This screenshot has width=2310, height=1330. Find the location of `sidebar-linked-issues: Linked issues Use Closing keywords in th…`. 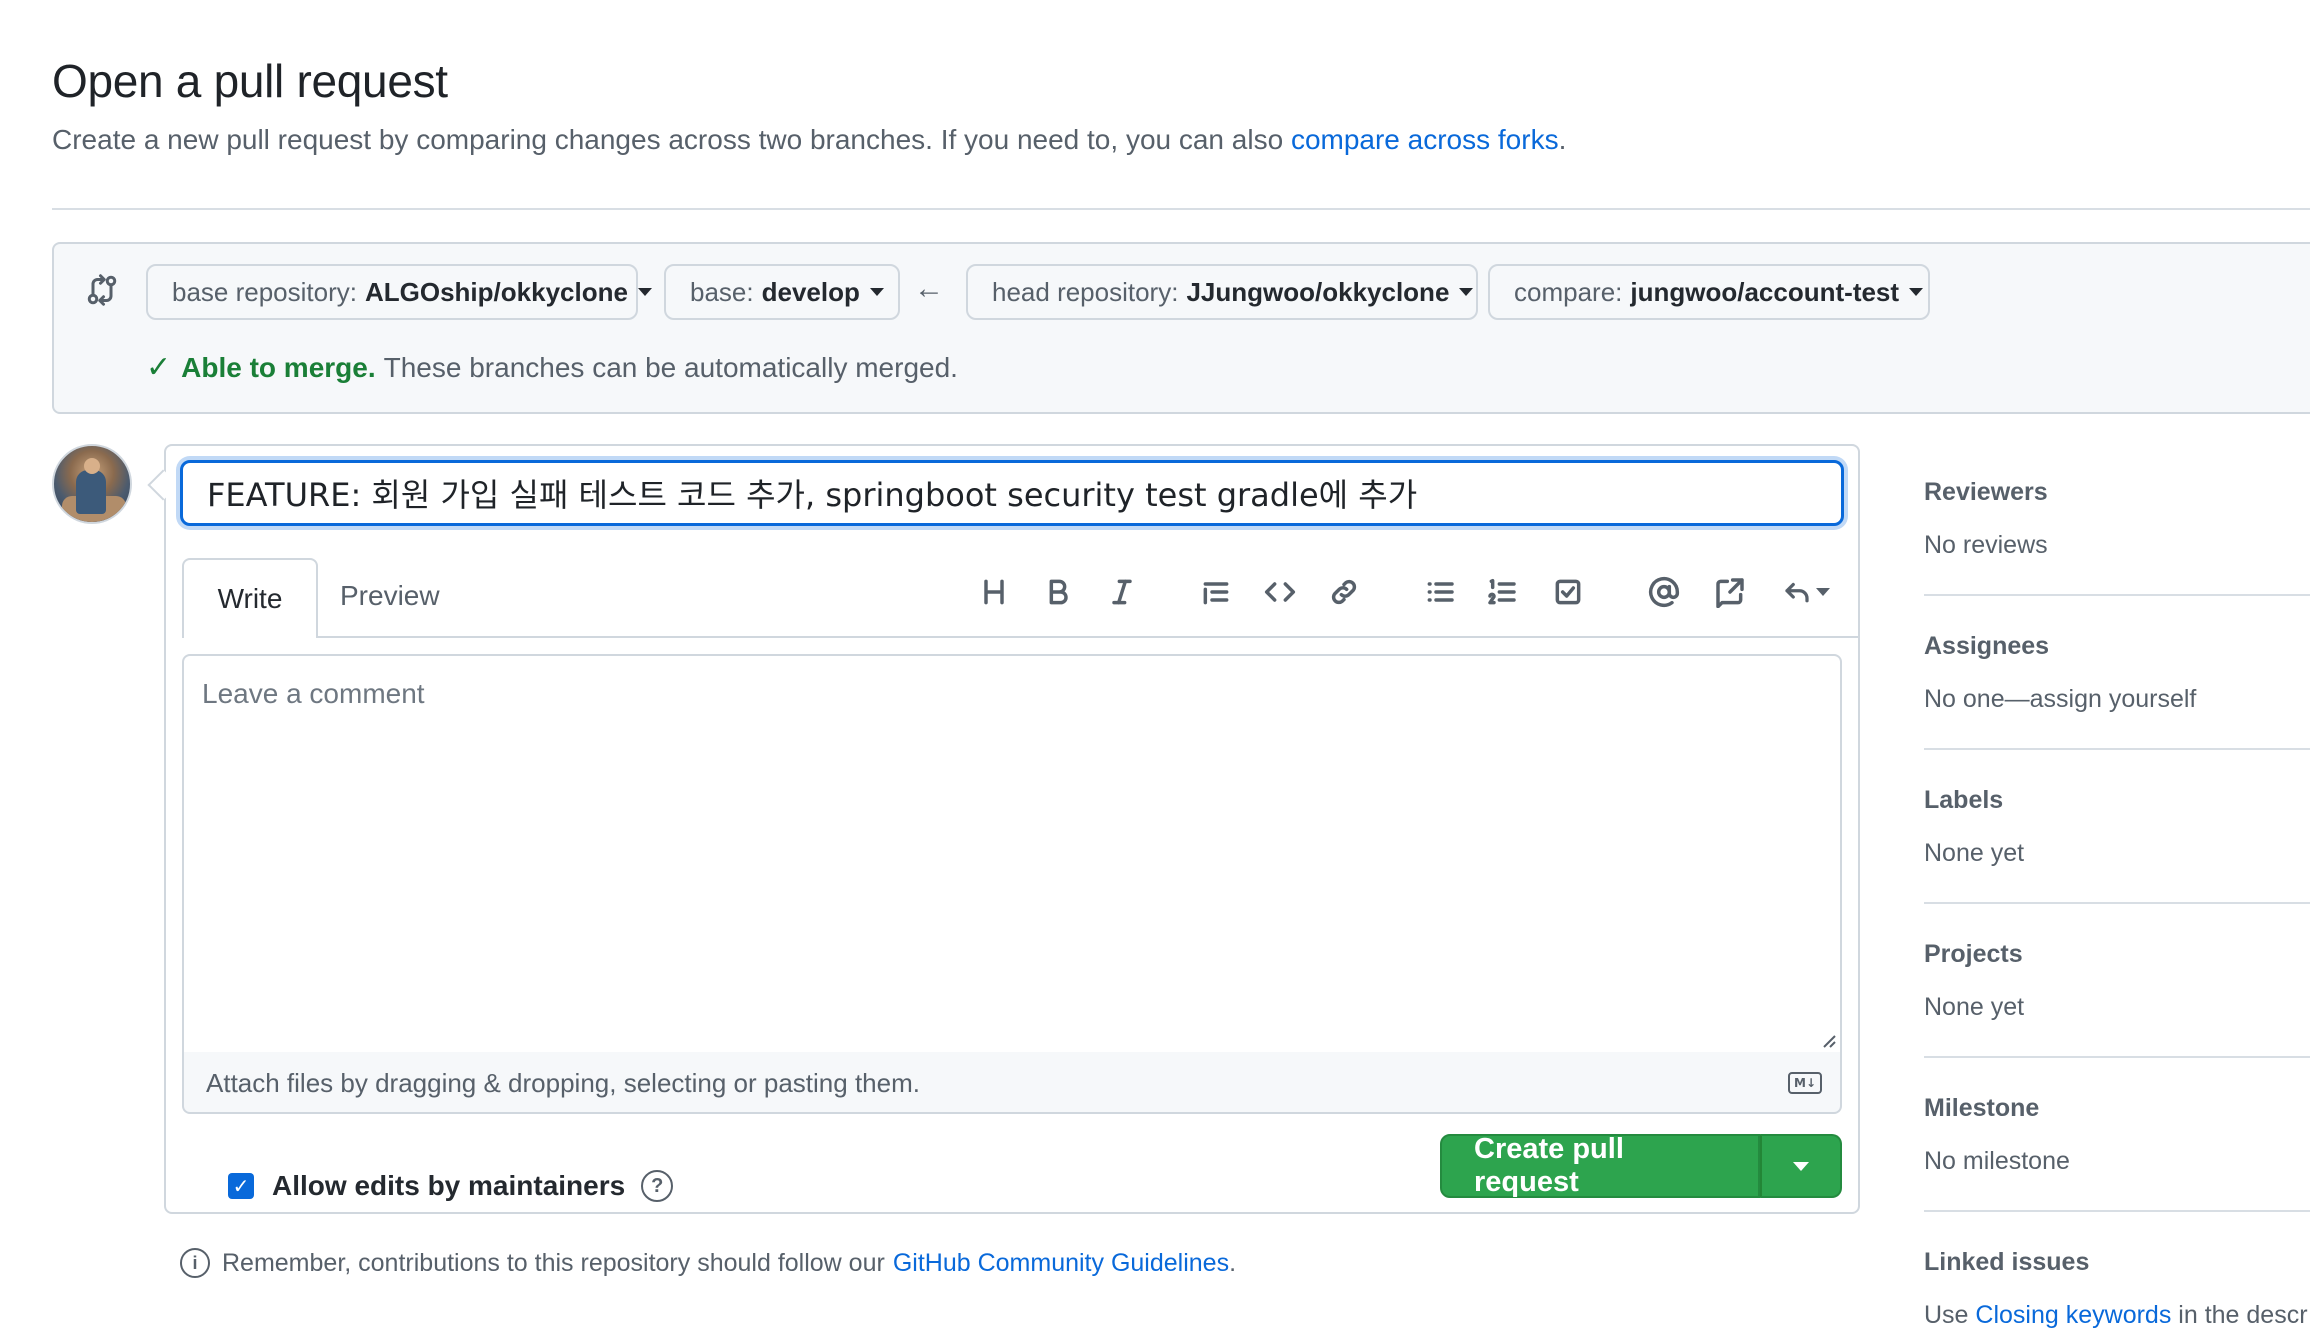

sidebar-linked-issues: Linked issues Use Closing keywords in th… is located at coordinates (2117, 1289).